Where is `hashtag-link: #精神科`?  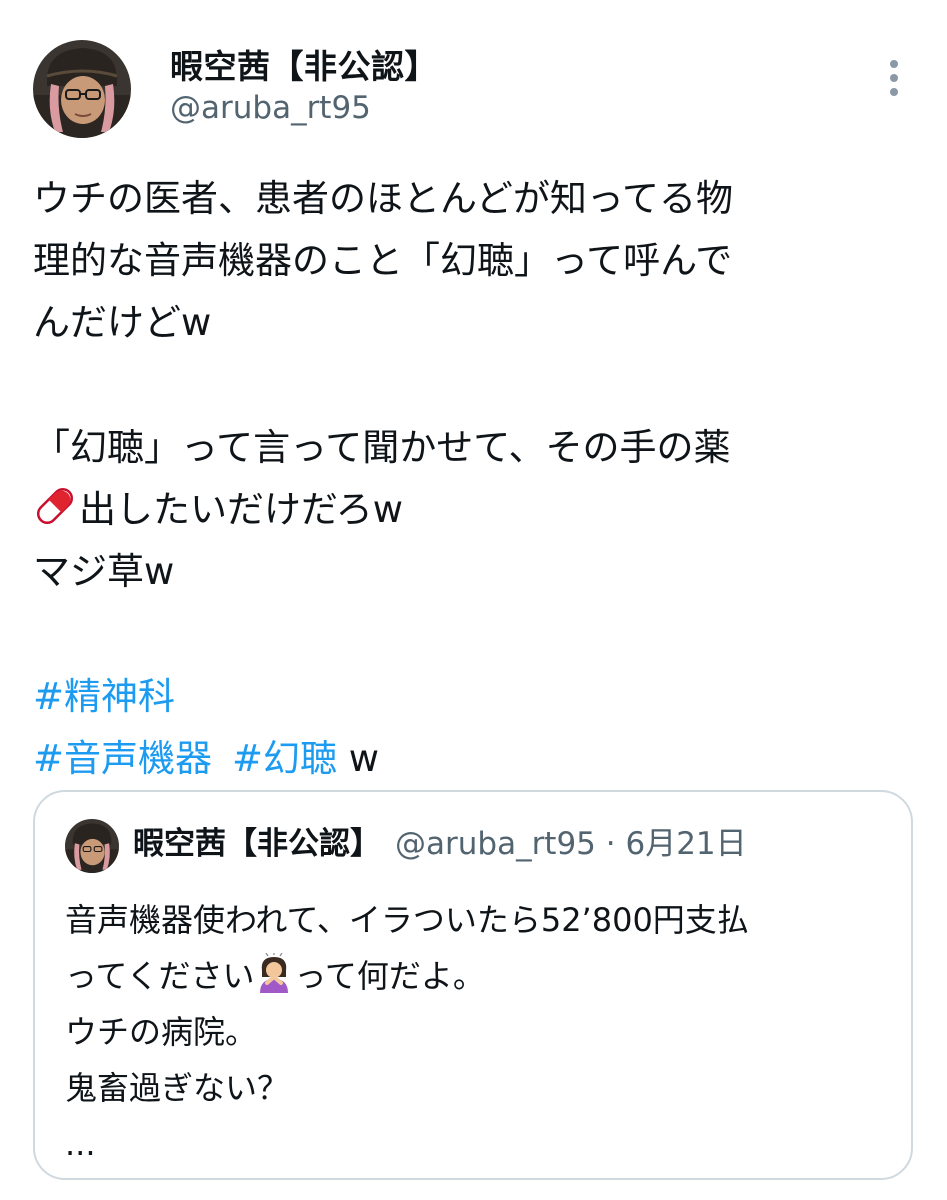
hashtag-link: #精神科 is located at coordinates (104, 696).